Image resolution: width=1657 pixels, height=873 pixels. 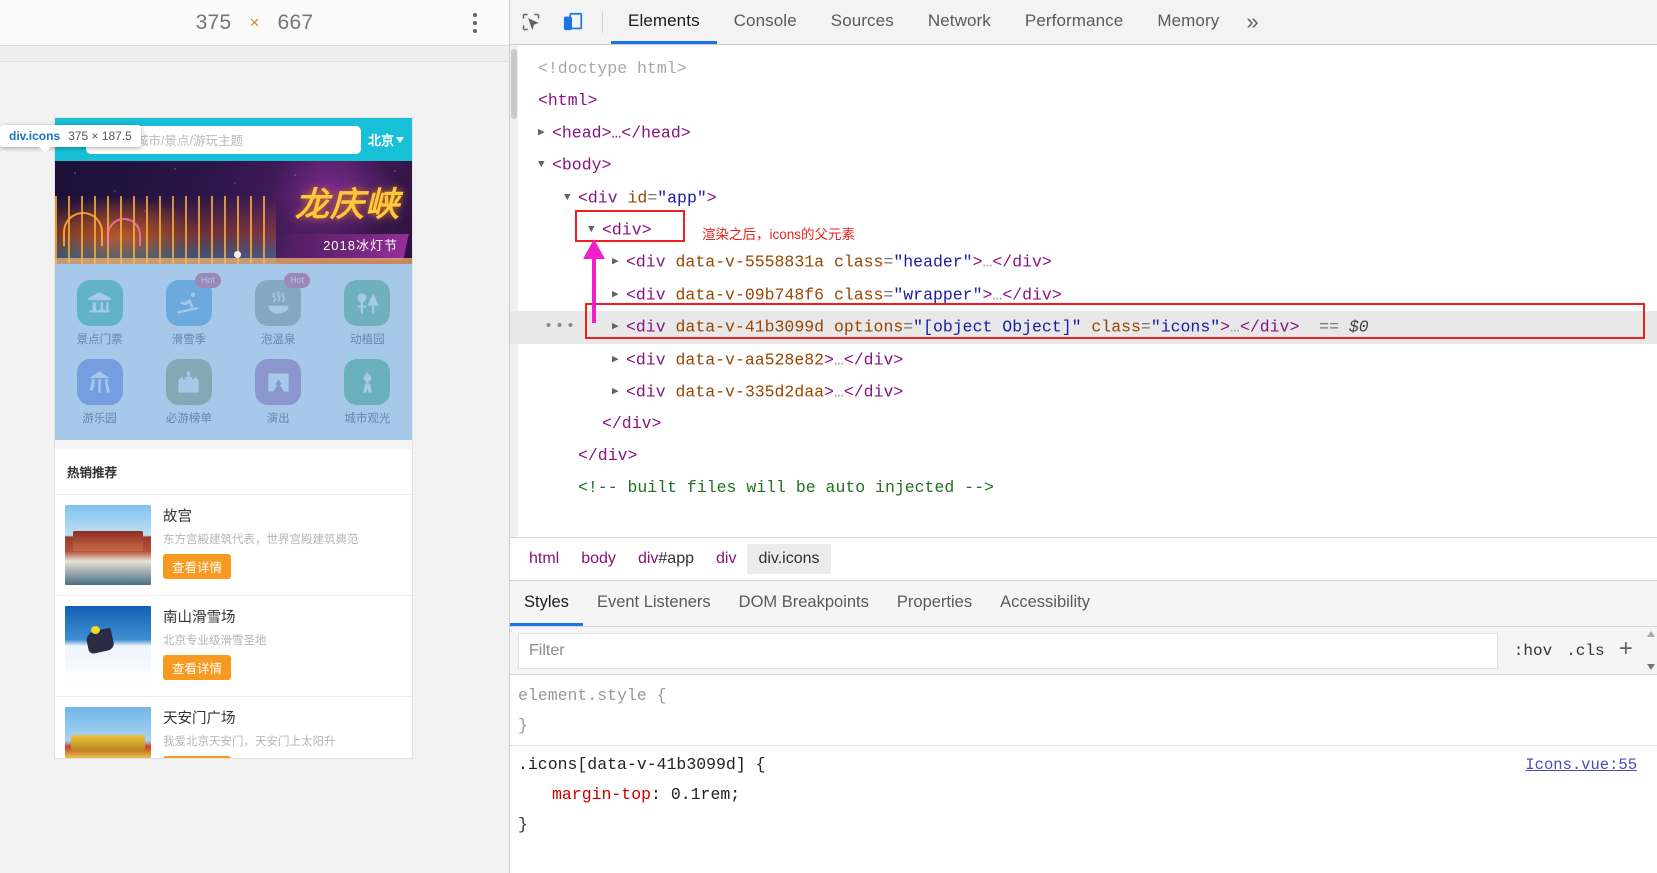 What do you see at coordinates (862, 22) in the screenshot?
I see `tab-sources: Sources` at bounding box center [862, 22].